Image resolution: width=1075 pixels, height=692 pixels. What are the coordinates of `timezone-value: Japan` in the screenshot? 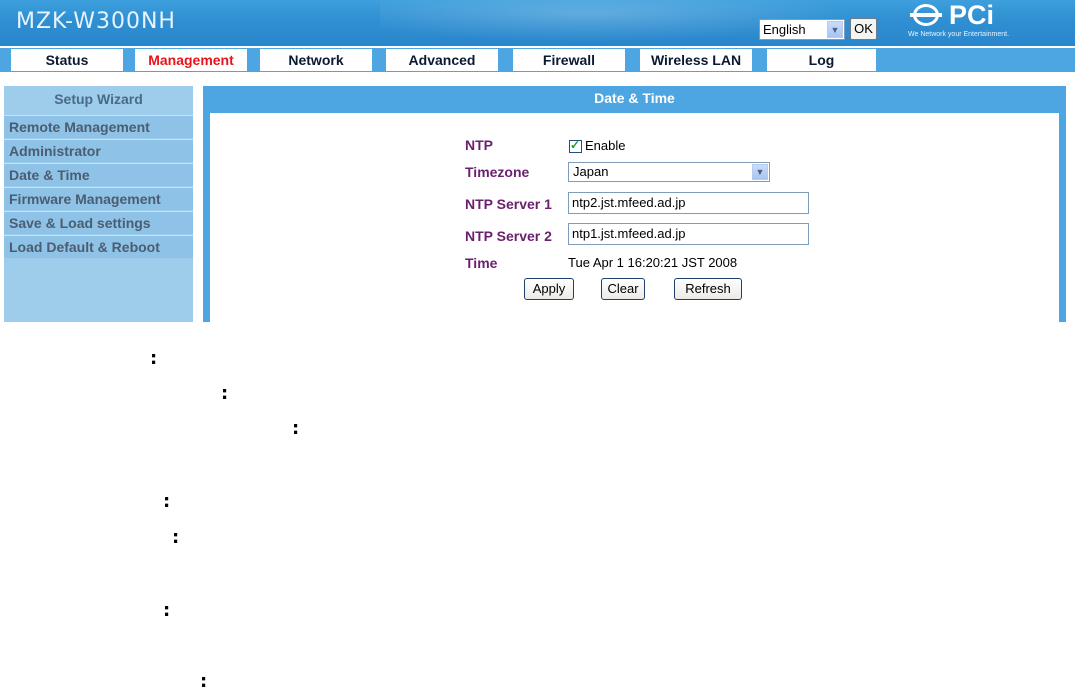 It's located at (591, 171).